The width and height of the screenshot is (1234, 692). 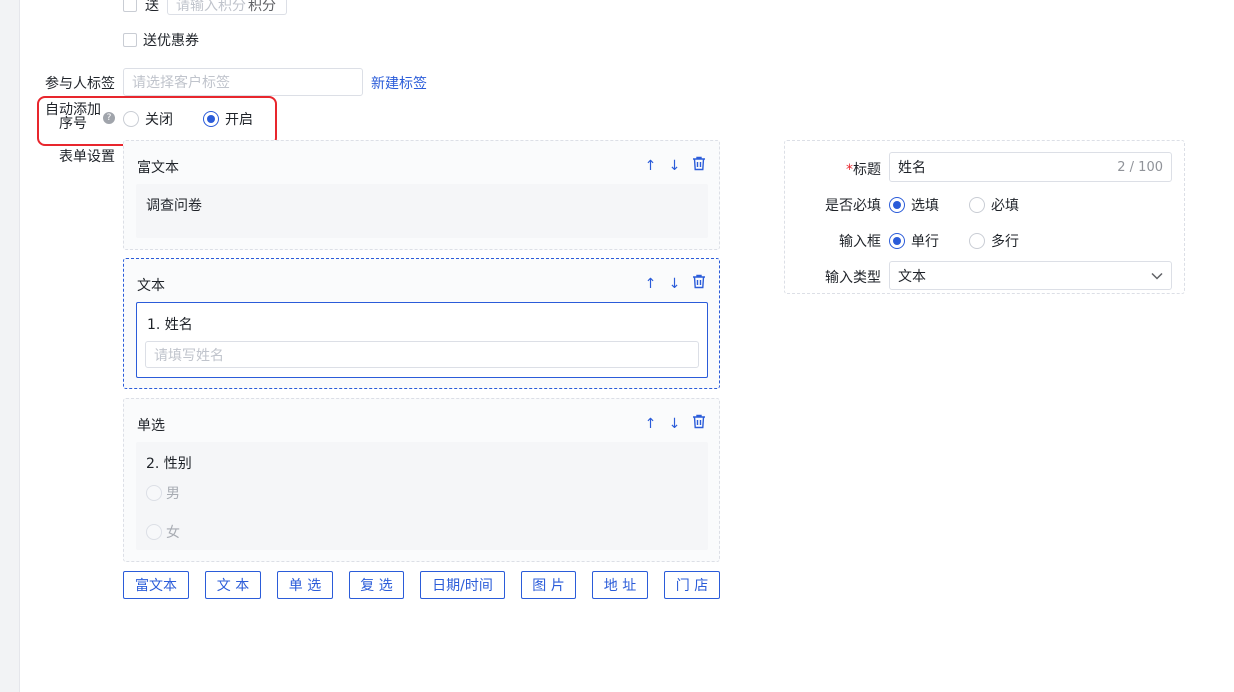 What do you see at coordinates (853, 278) in the screenshot?
I see `input-type-label: 输入类型` at bounding box center [853, 278].